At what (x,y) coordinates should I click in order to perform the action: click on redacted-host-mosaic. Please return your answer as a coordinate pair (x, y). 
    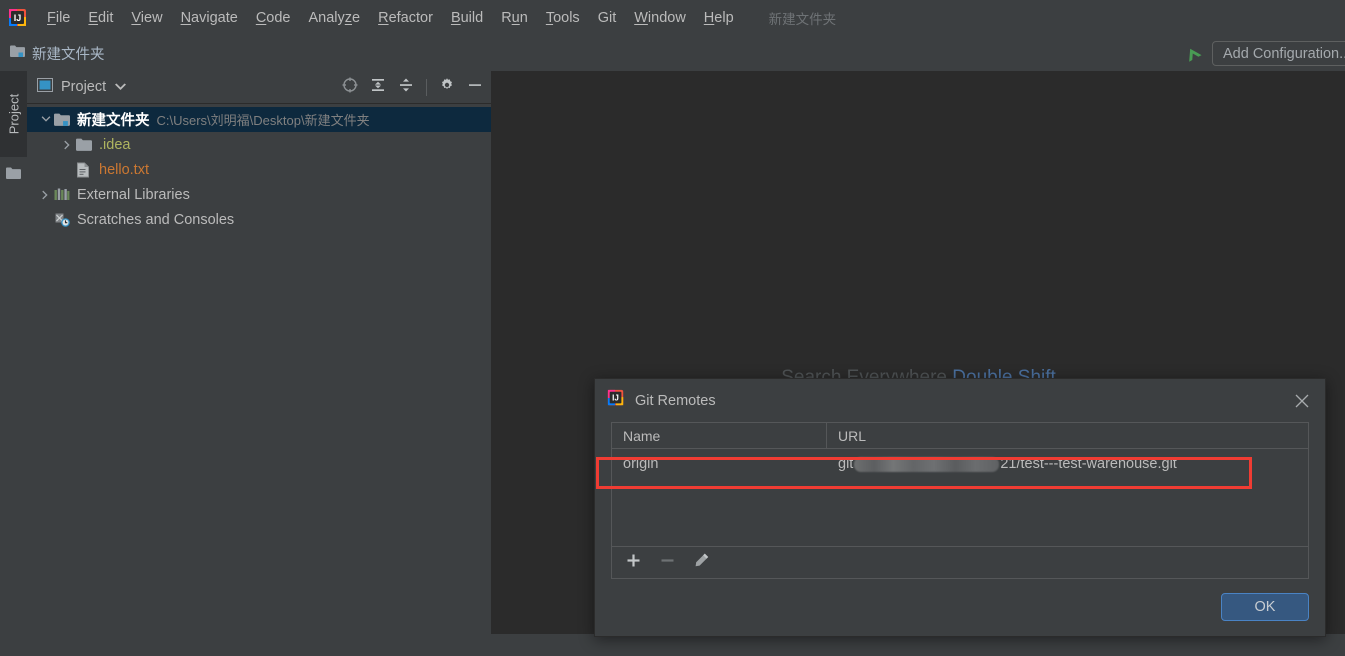
    Looking at the image, I should click on (927, 464).